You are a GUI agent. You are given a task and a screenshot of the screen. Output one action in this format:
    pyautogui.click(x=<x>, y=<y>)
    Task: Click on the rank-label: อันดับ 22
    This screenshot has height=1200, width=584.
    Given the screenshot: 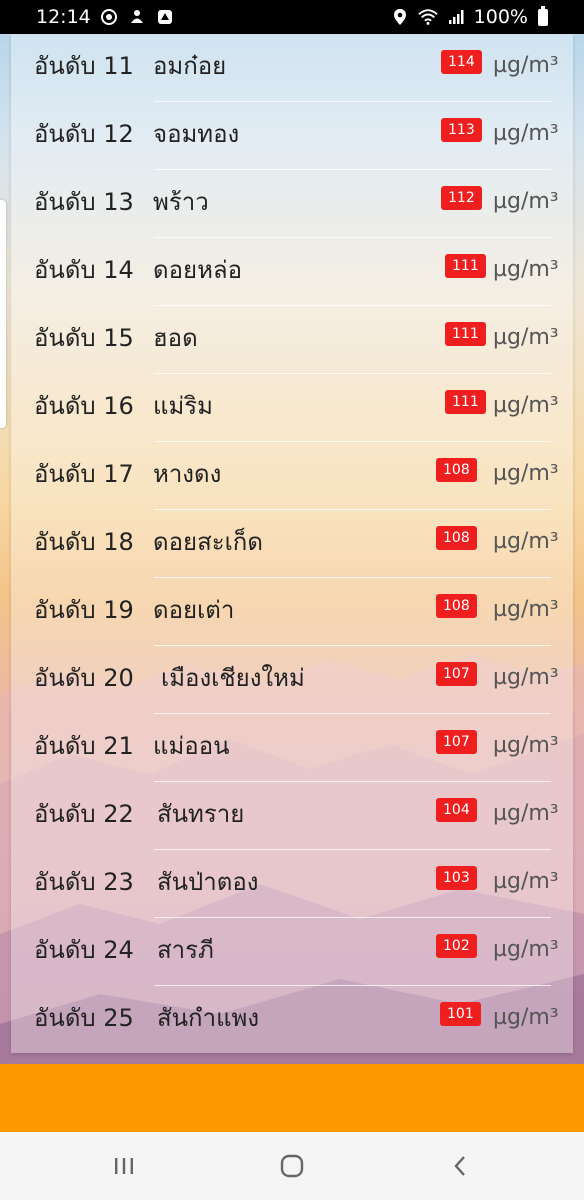 What is the action you would take?
    pyautogui.click(x=84, y=814)
    